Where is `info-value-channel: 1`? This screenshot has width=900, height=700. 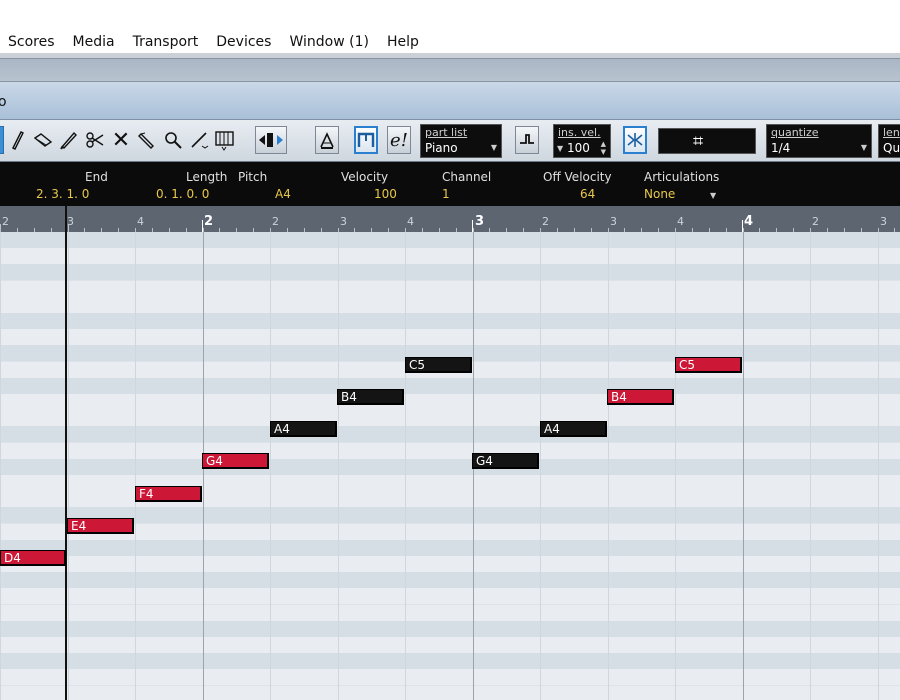
info-value-channel: 1 is located at coordinates (446, 194).